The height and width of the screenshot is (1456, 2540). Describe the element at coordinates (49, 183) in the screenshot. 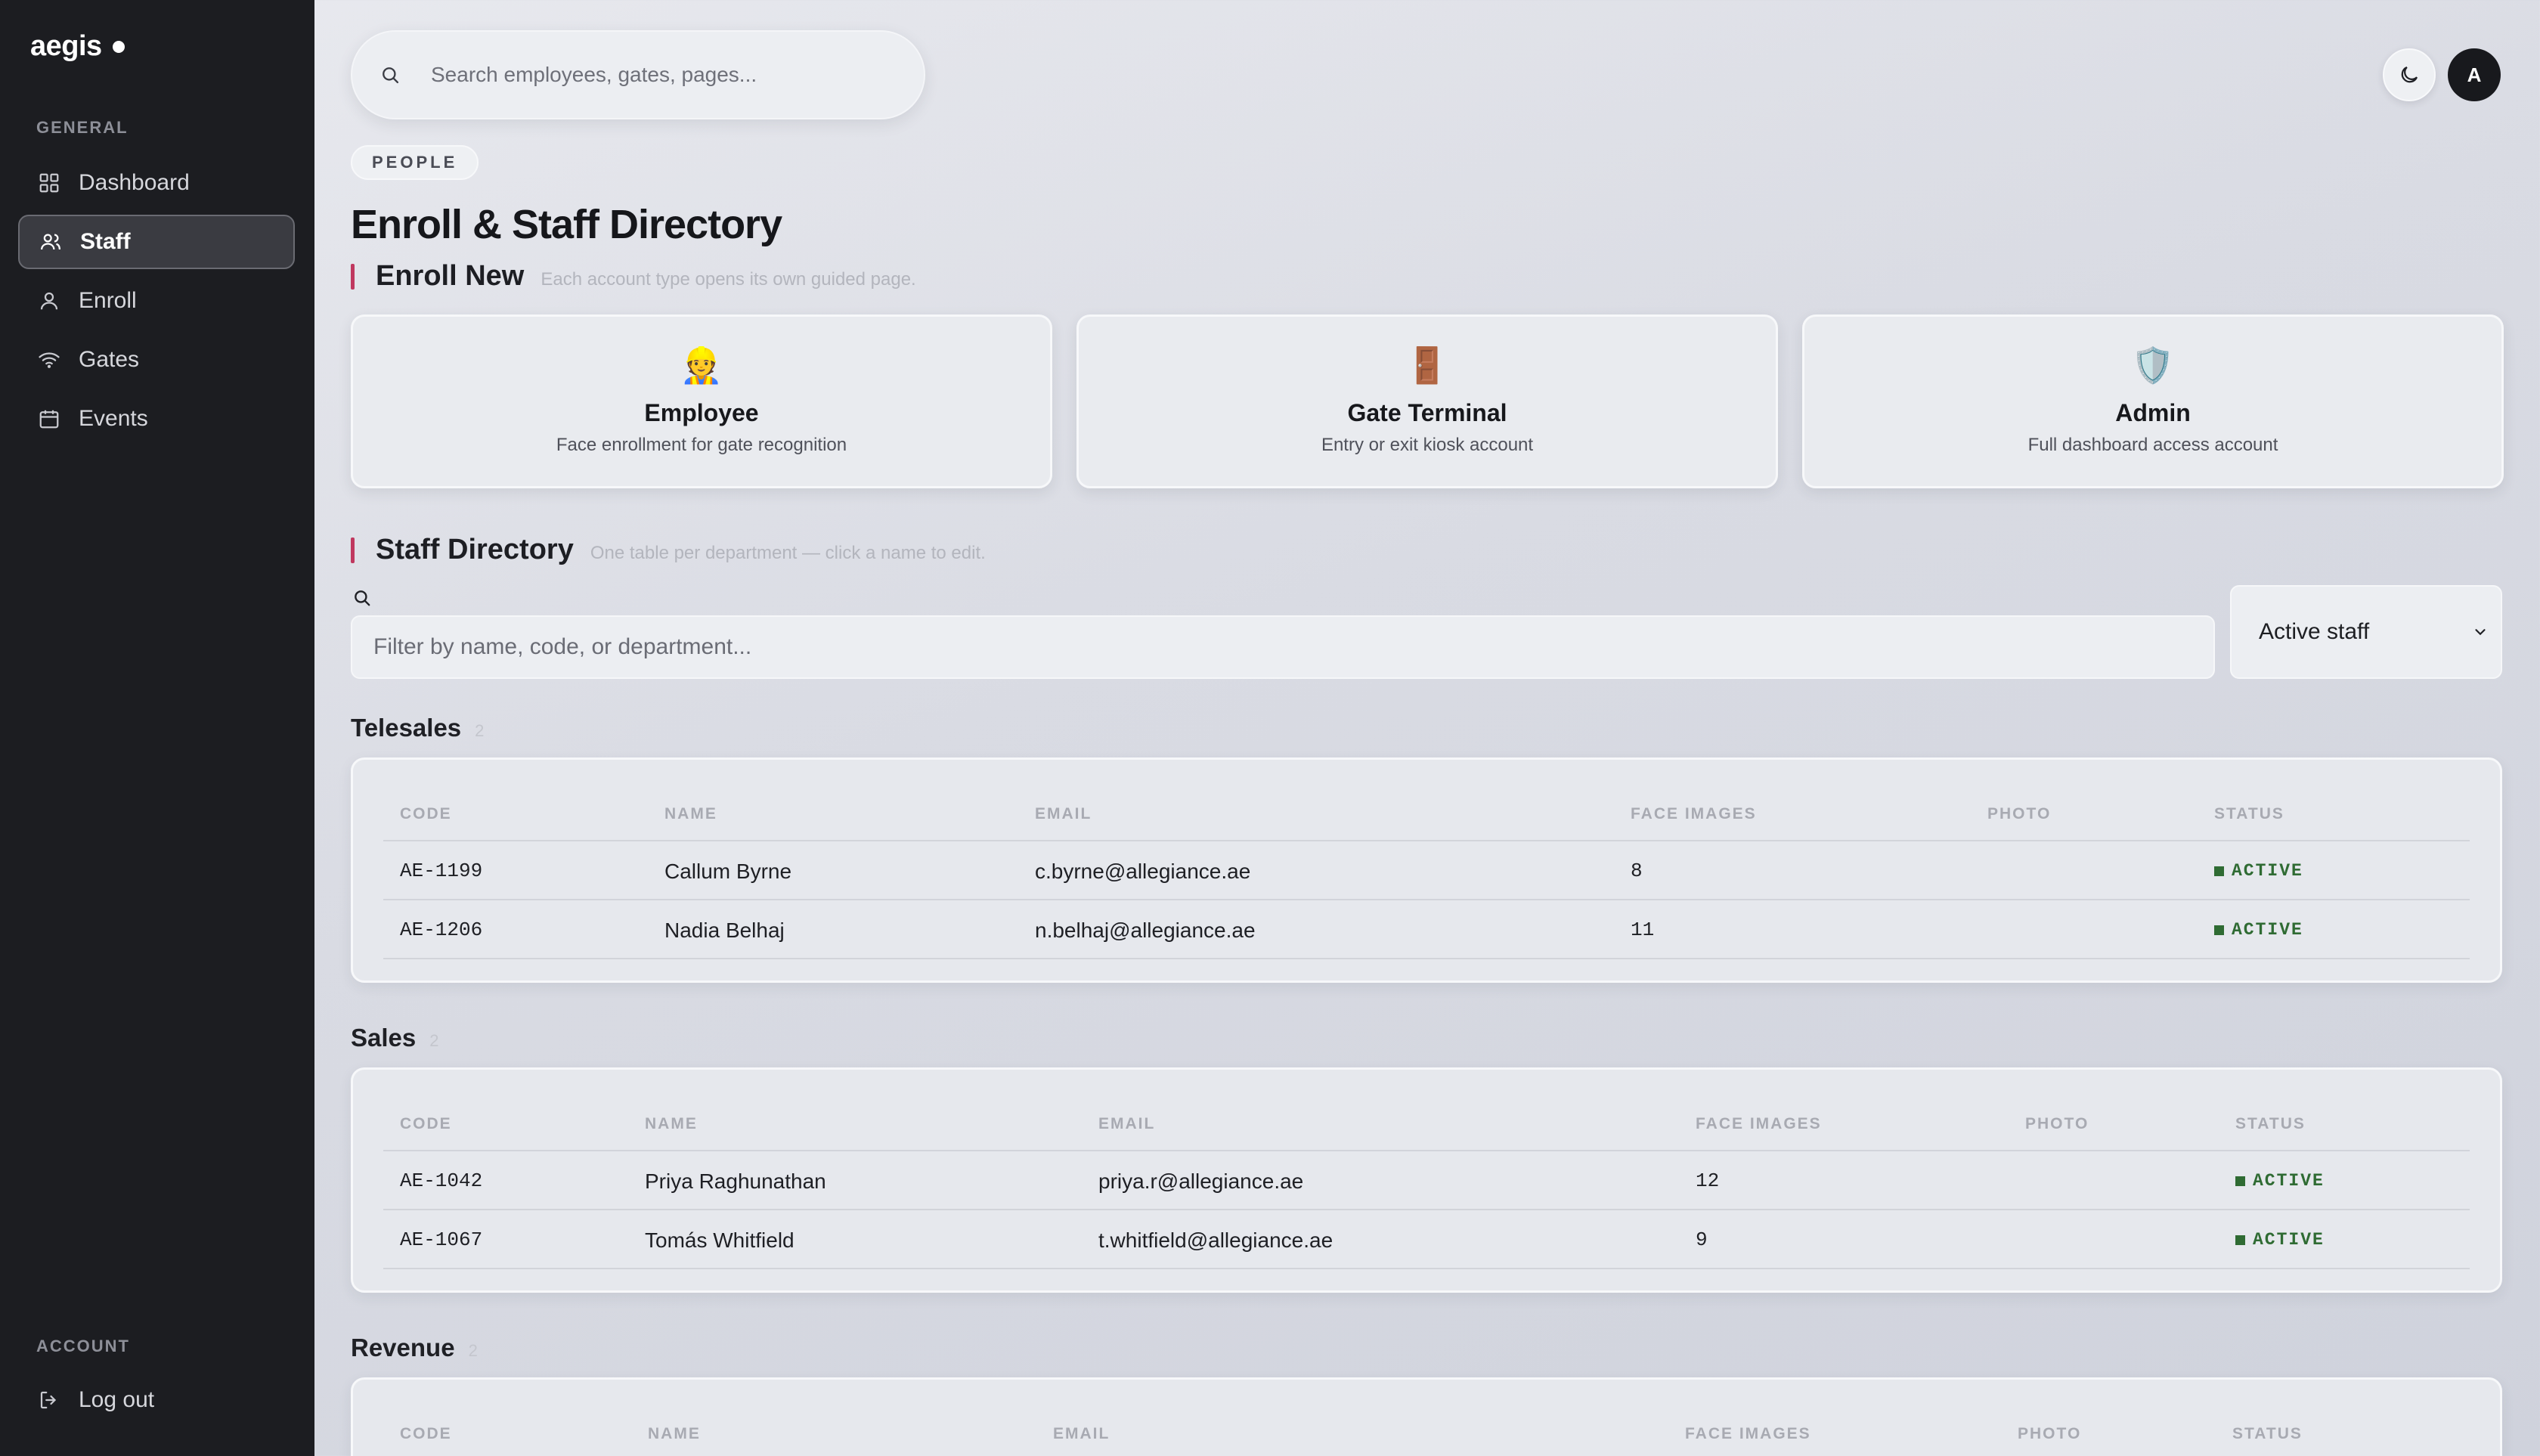

I see `grid-icon` at that location.